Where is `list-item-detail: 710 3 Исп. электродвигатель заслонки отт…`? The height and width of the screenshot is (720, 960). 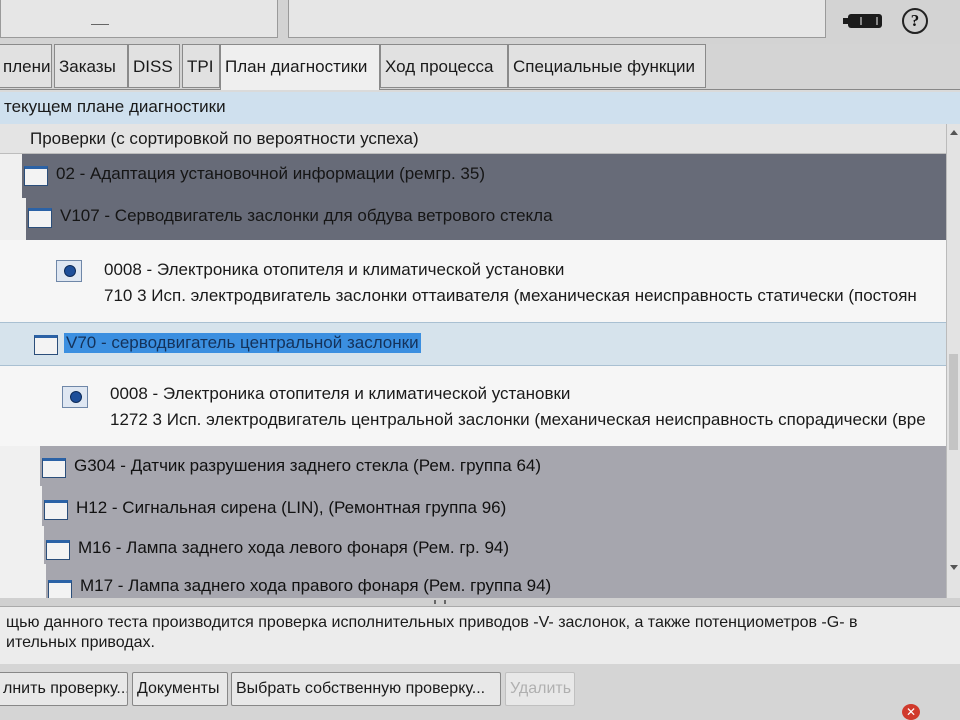
list-item-detail: 710 3 Исп. электродвигатель заслонки отт… is located at coordinates (510, 295).